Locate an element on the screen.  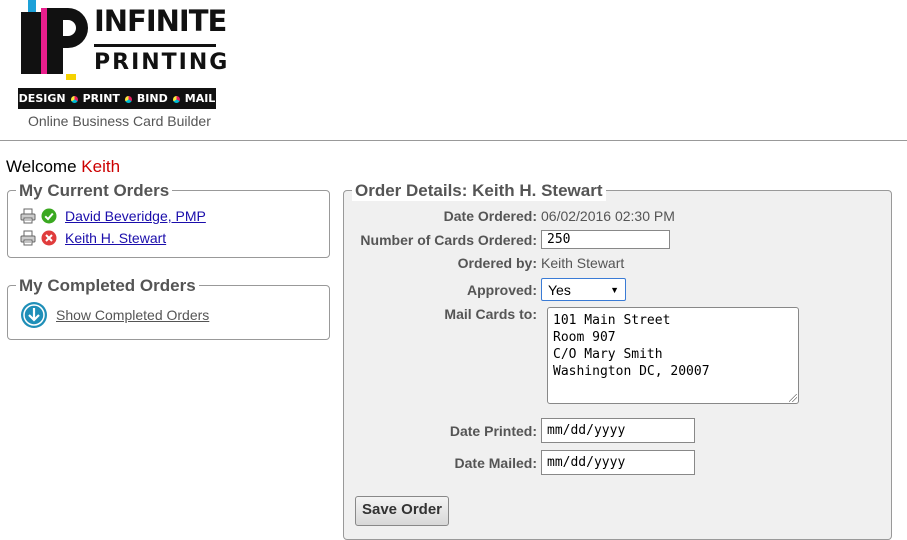
tagline-word: DESIGN is located at coordinates (42, 98).